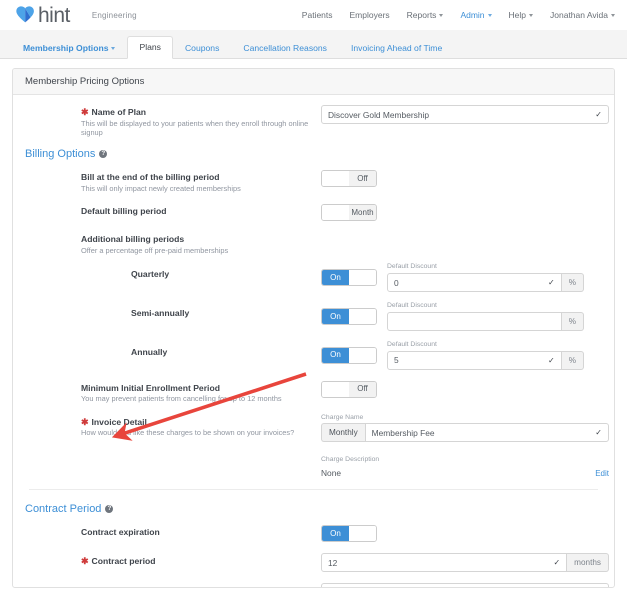 The width and height of the screenshot is (627, 591). What do you see at coordinates (335, 355) in the screenshot?
I see `toggle-state-label: On` at bounding box center [335, 355].